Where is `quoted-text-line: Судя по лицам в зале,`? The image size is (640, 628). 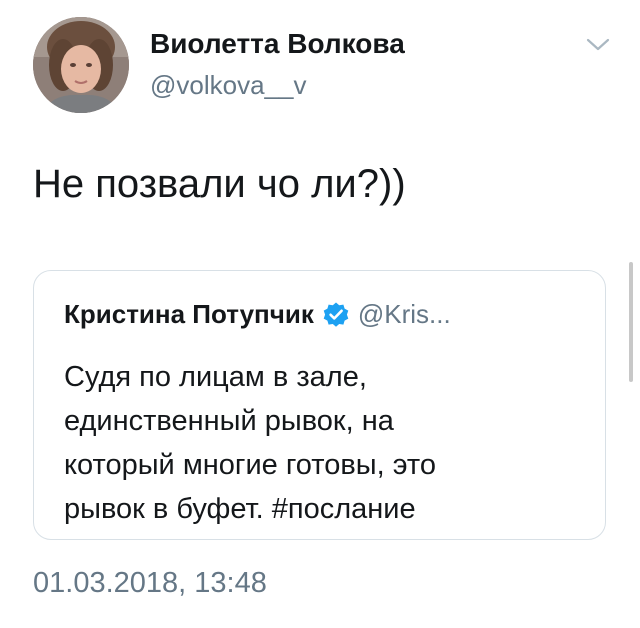 quoted-text-line: Судя по лицам в зале, is located at coordinates (215, 377).